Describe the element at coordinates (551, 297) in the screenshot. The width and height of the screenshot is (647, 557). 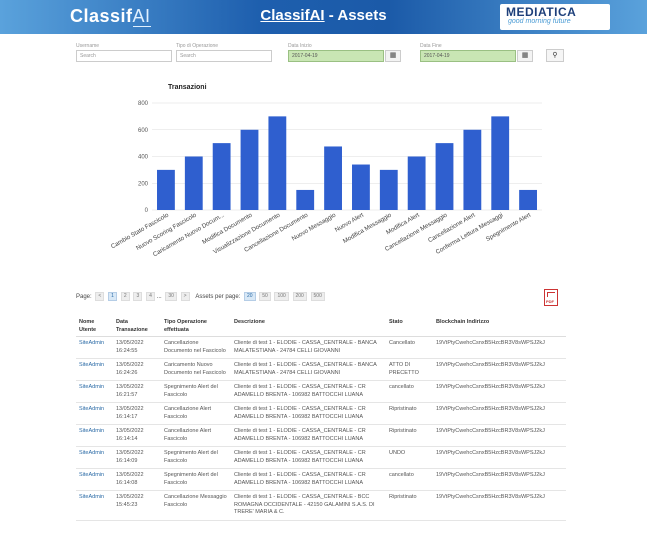
I see `pdf-export-icon: PDF` at that location.